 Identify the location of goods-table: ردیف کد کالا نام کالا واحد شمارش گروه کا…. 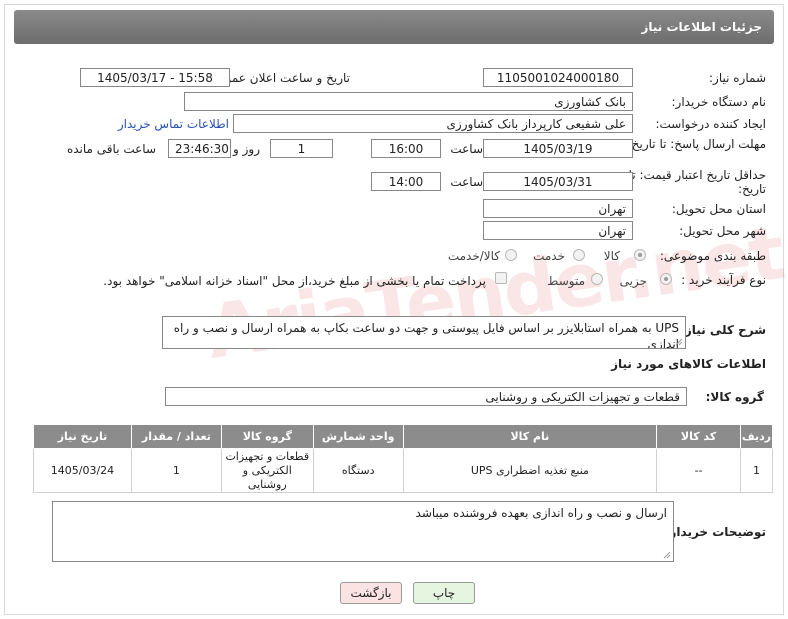
(403, 458).